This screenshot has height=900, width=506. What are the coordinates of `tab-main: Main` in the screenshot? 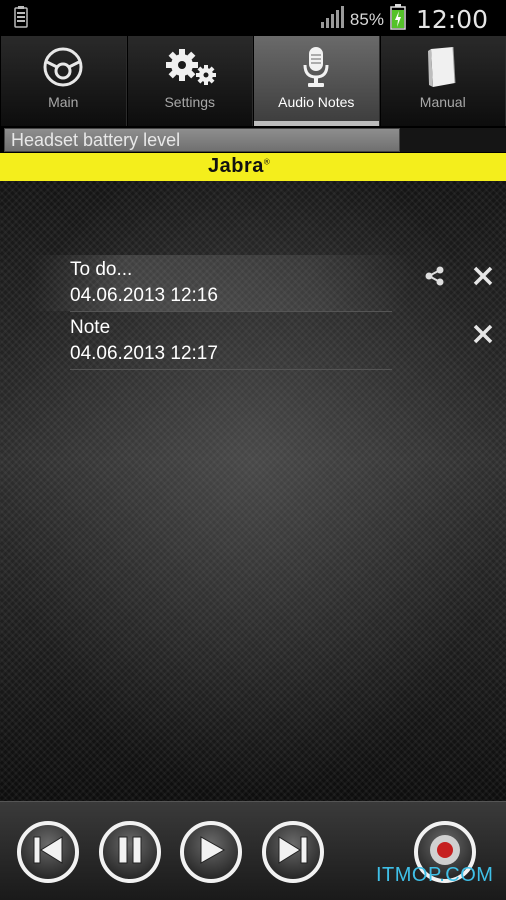 It's located at (63, 81).